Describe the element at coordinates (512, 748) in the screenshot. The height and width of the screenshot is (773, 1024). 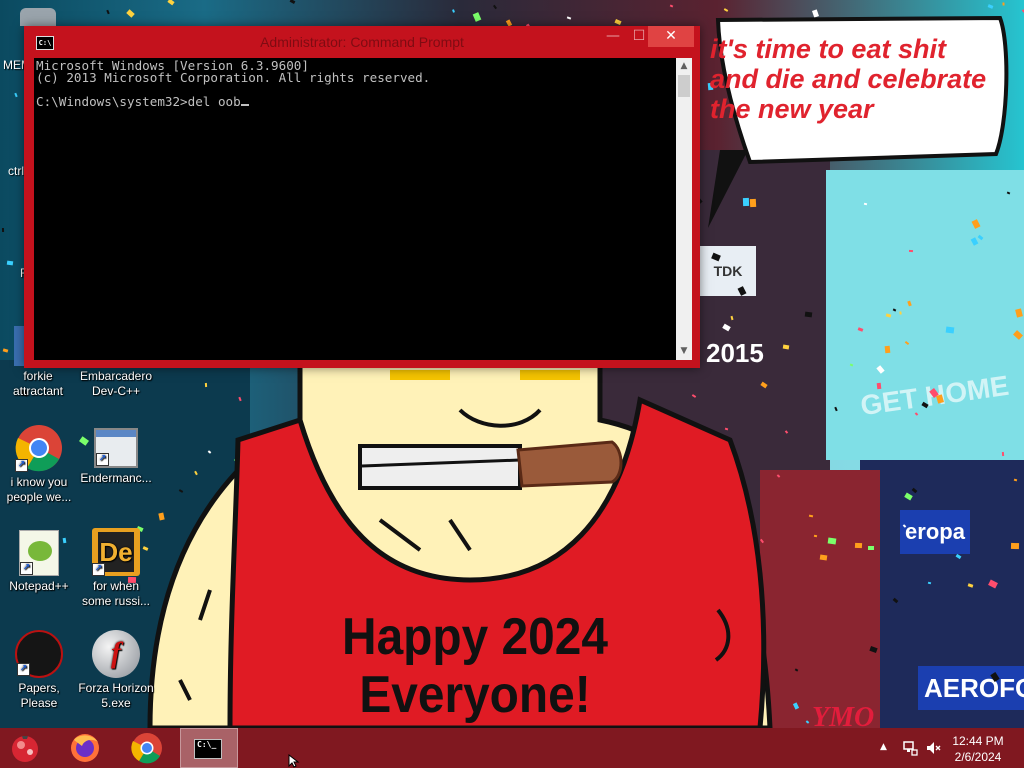
I see `taskbar: C:\_ ▲ 12:44 PM 2/6/2024` at that location.